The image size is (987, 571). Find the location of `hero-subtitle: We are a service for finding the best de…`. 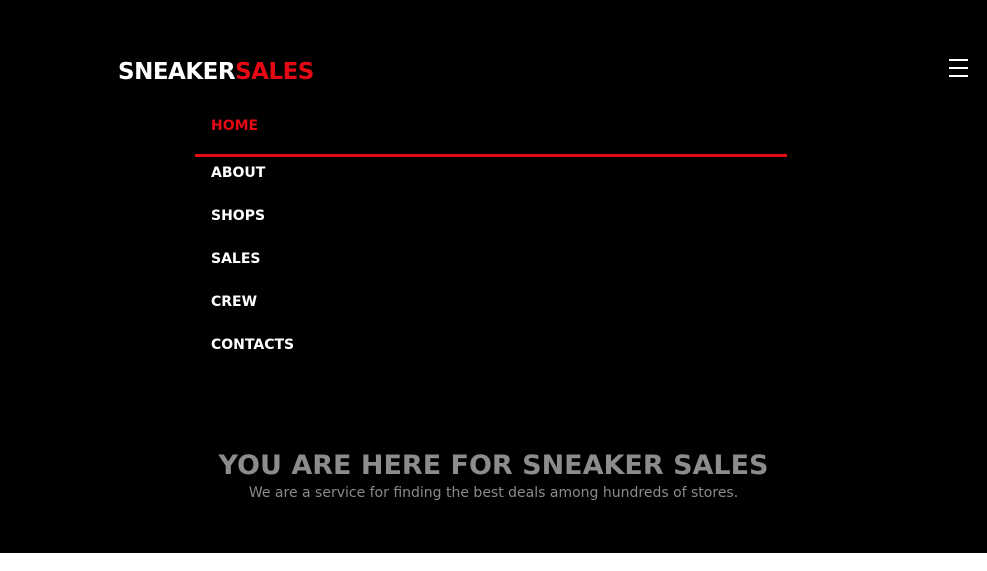

hero-subtitle: We are a service for finding the best de… is located at coordinates (493, 493).